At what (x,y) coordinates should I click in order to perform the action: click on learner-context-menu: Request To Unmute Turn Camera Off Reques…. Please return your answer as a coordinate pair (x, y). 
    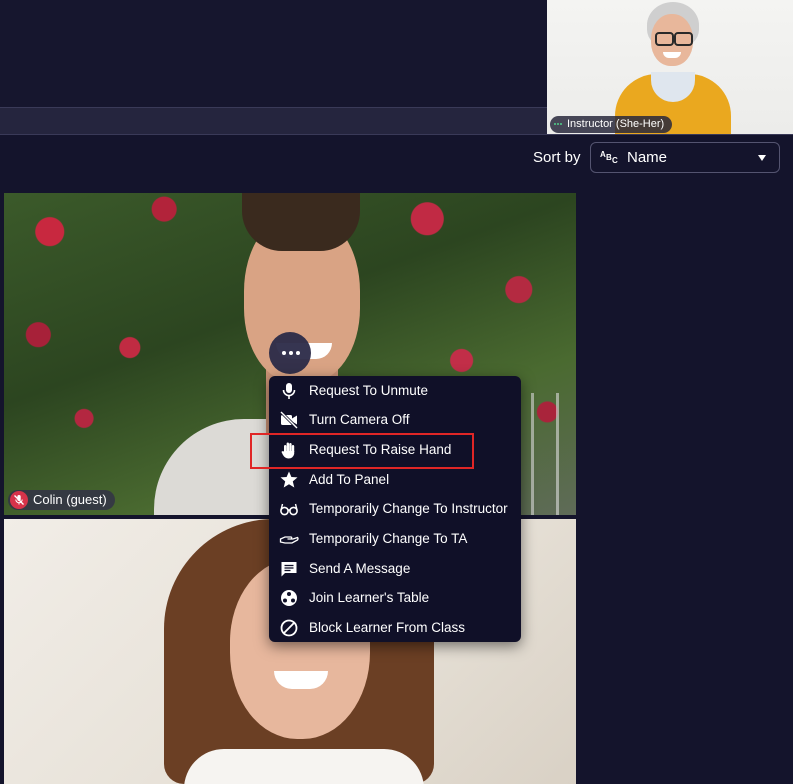
    Looking at the image, I should click on (395, 509).